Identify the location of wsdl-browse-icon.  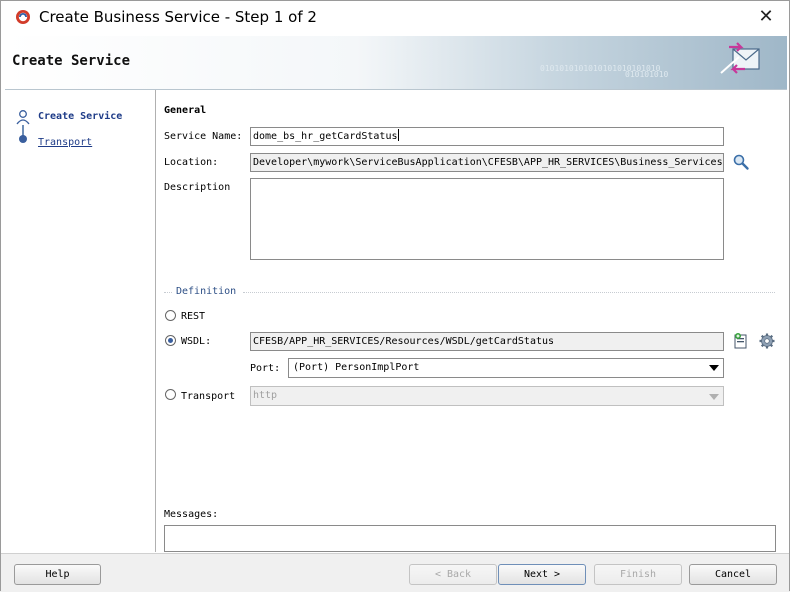
(741, 341).